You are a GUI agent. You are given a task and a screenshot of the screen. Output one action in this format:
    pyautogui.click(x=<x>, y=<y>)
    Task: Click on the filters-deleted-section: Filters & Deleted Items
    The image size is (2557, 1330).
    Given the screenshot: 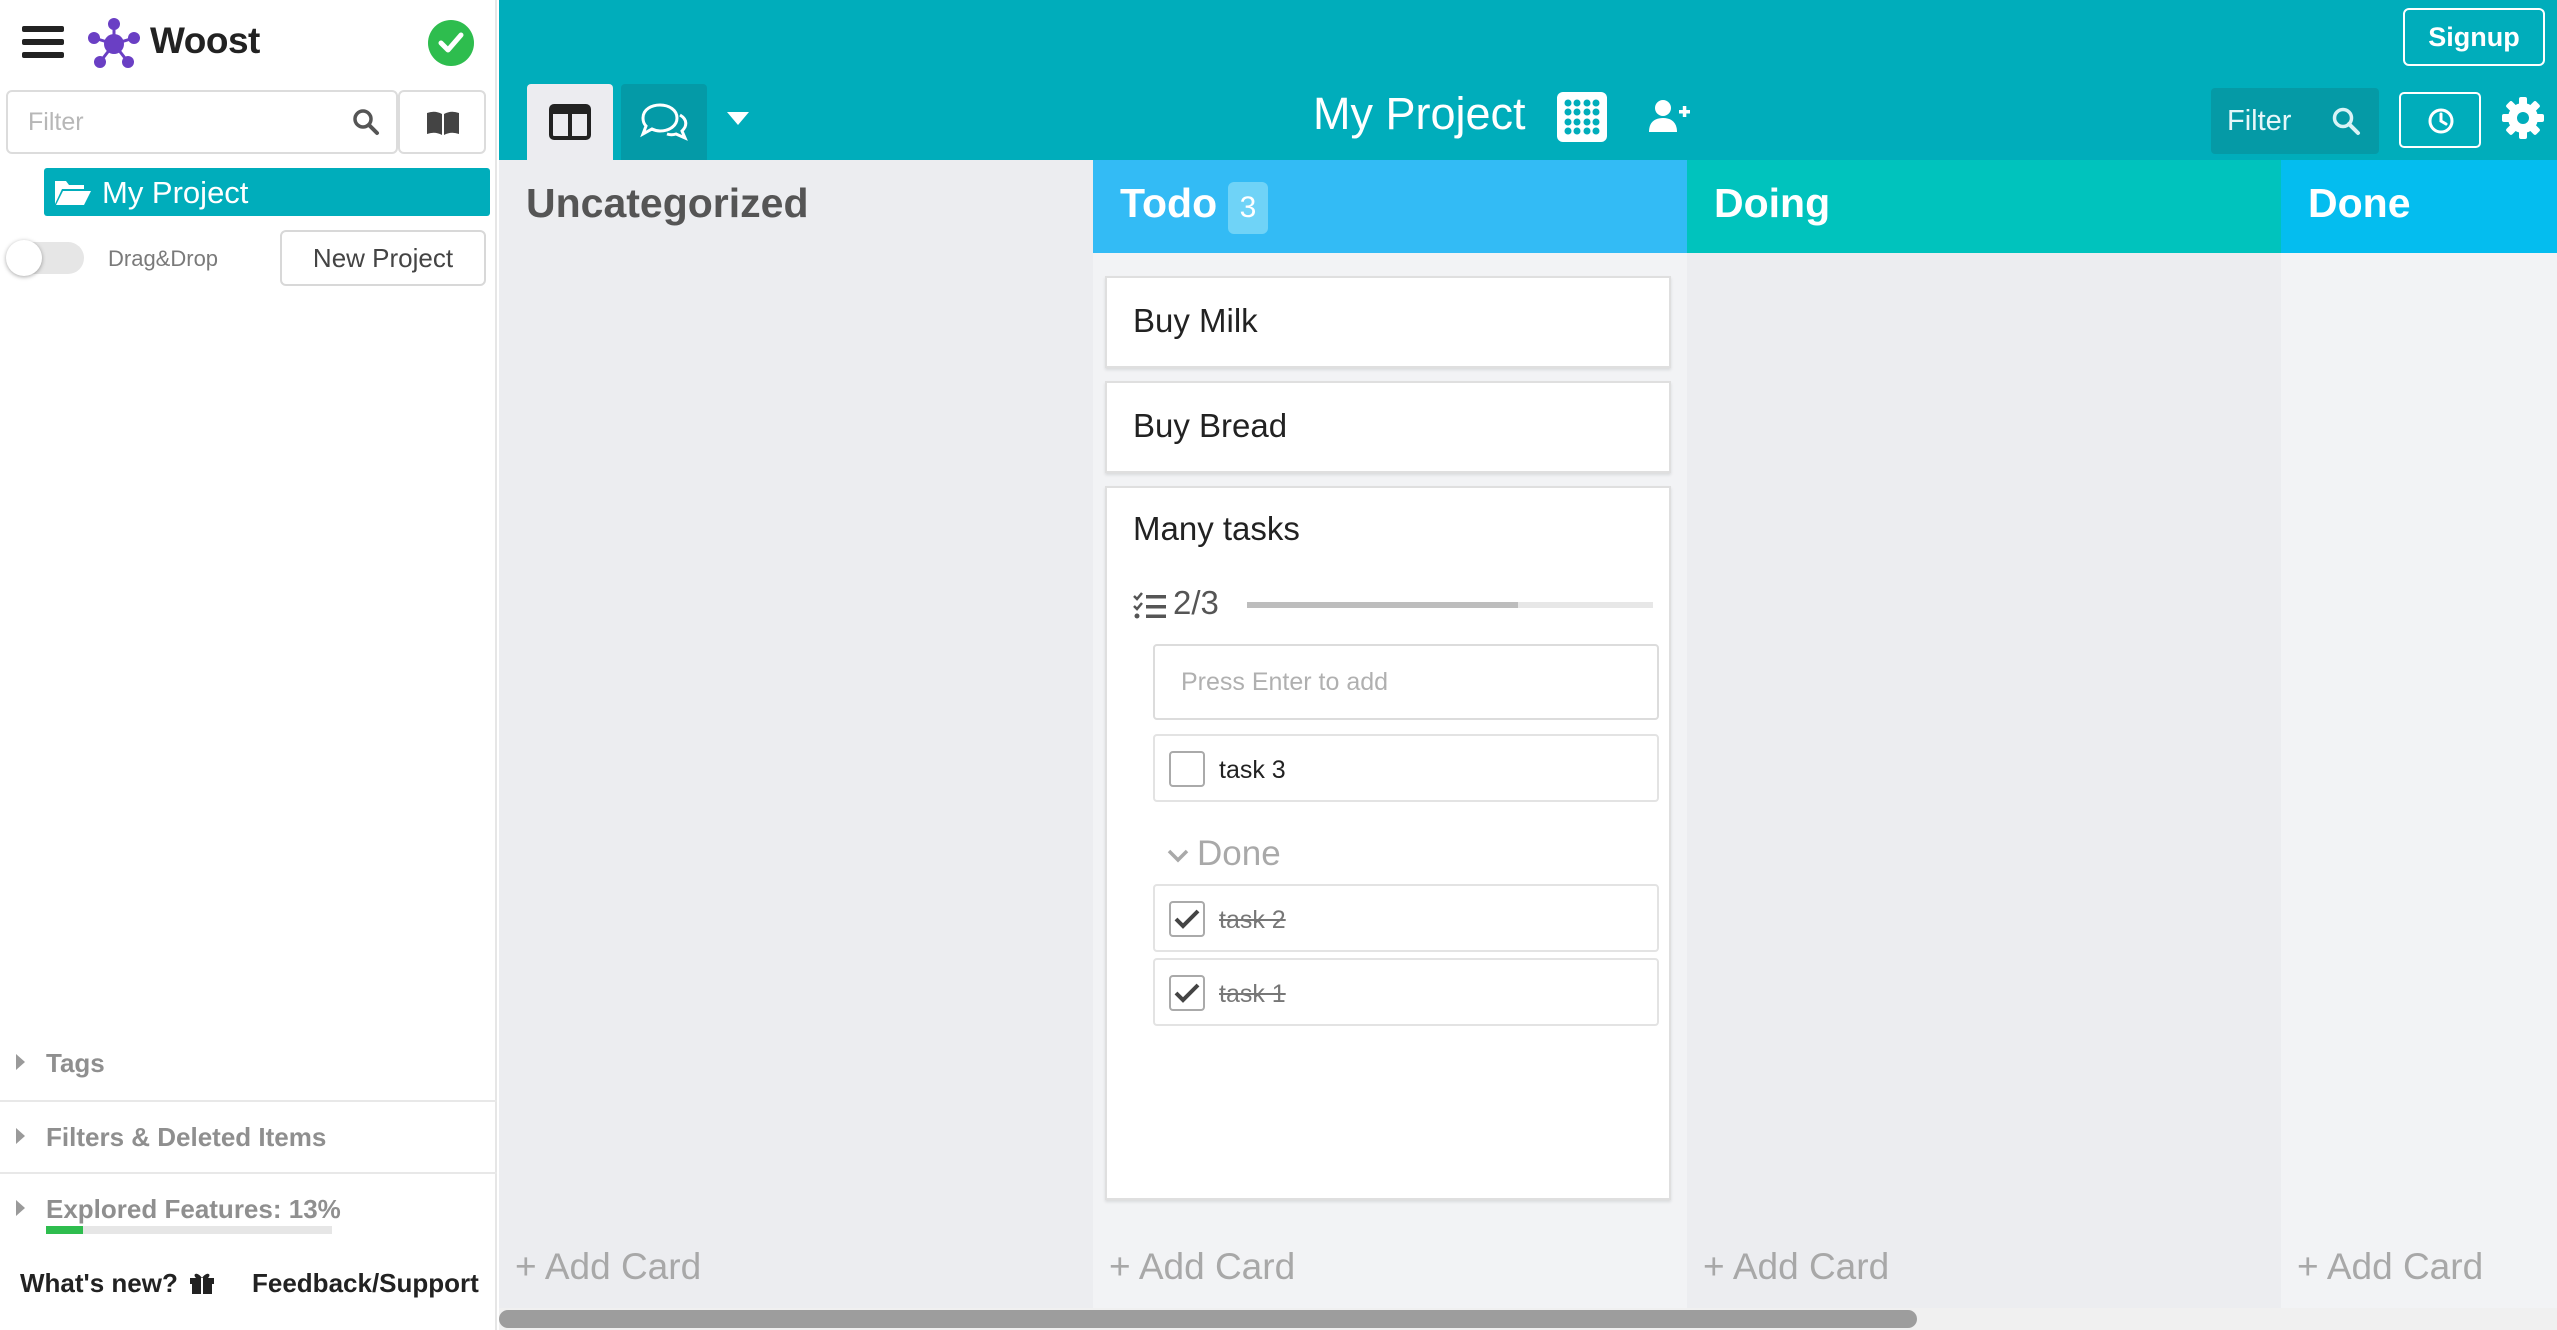 What is the action you would take?
    pyautogui.click(x=248, y=1135)
    